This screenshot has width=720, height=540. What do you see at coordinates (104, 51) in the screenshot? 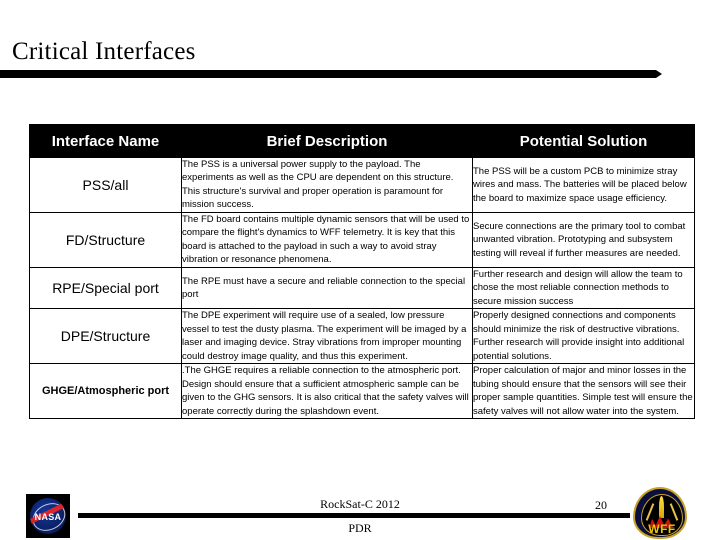
I see `page-title: Critical Interfaces` at bounding box center [104, 51].